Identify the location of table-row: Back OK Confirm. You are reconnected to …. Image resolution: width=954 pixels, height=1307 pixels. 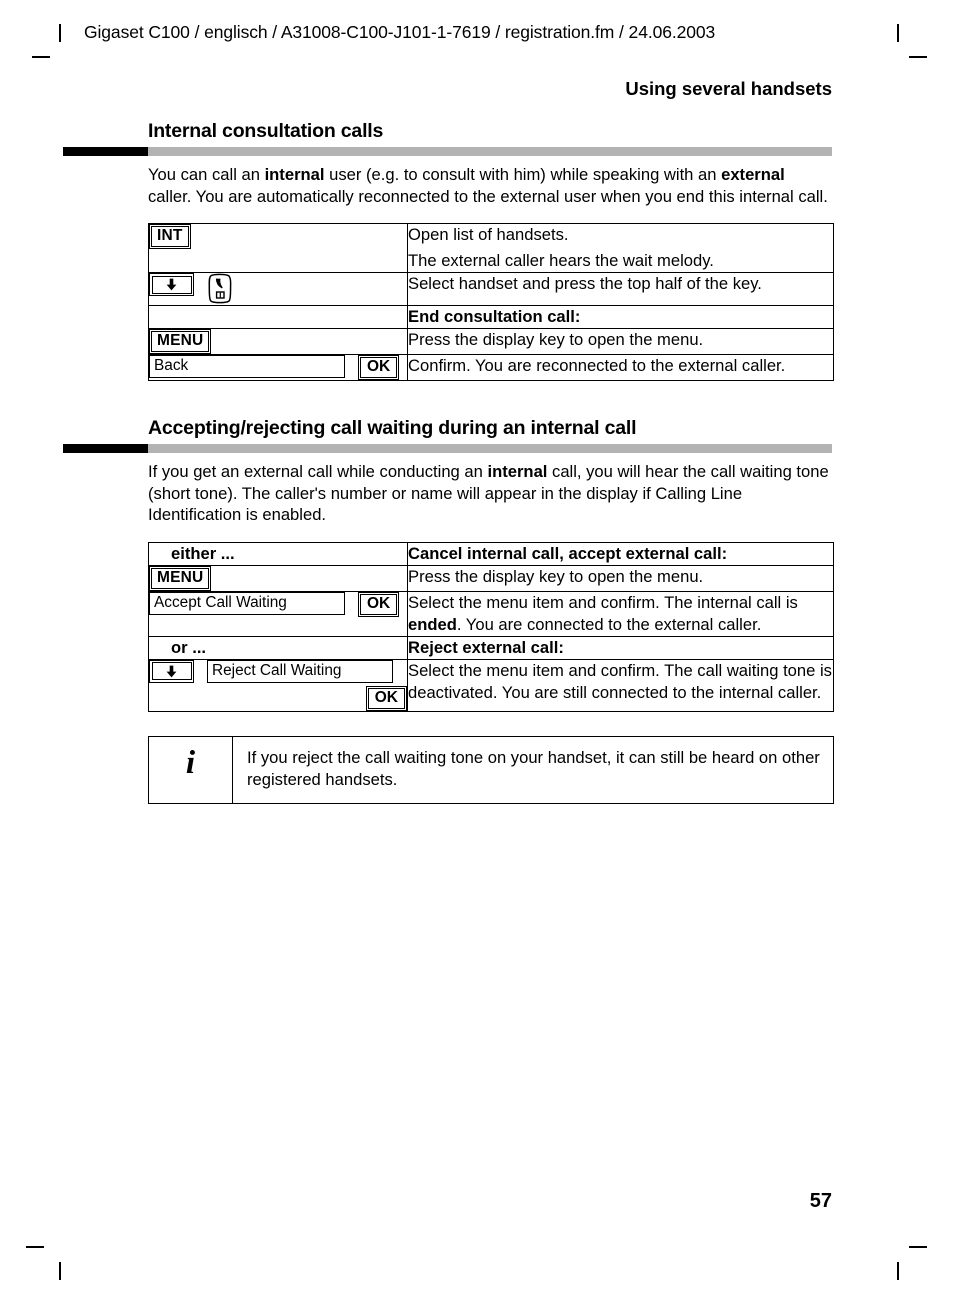
(491, 367).